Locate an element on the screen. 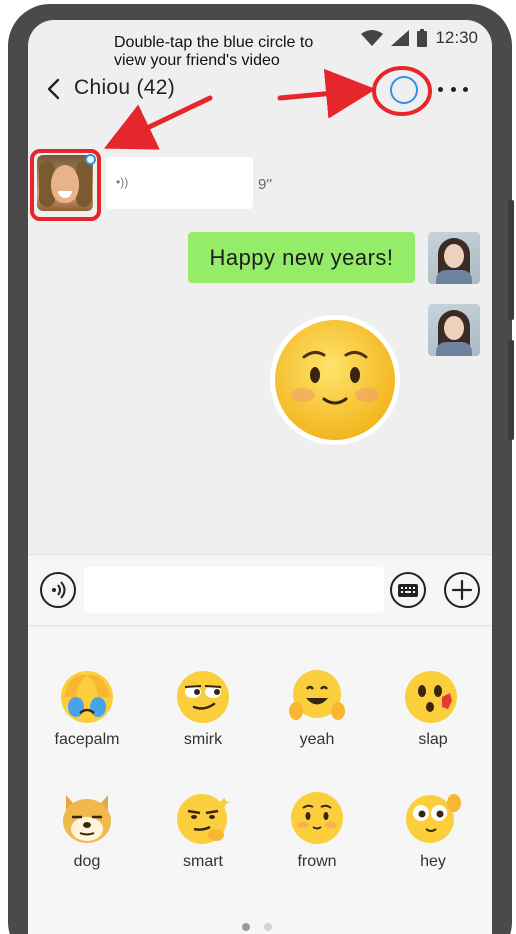 This screenshot has width=516, height=934. instruction-line-1: Double-tap the blue circle to is located at coordinates (214, 42).